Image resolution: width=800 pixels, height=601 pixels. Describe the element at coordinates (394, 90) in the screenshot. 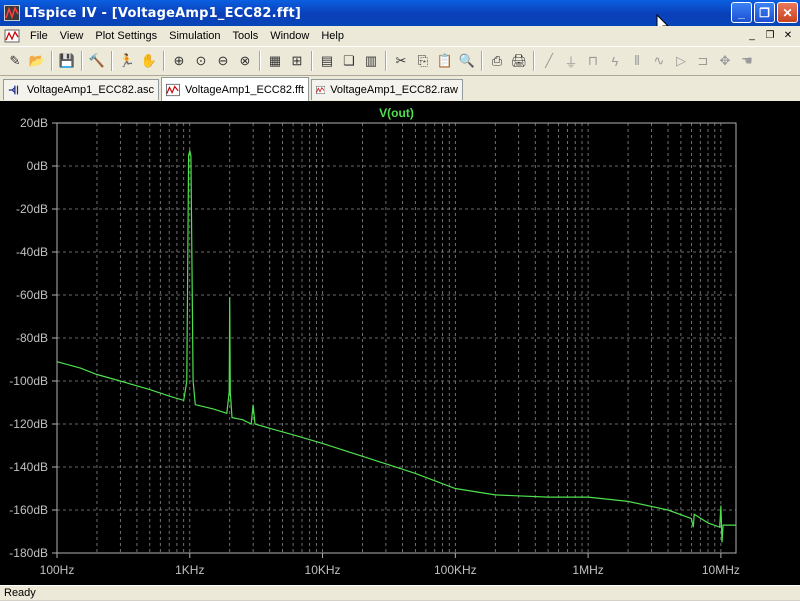

I see `tab-label: VoltageAmp1_ECC82.raw` at that location.